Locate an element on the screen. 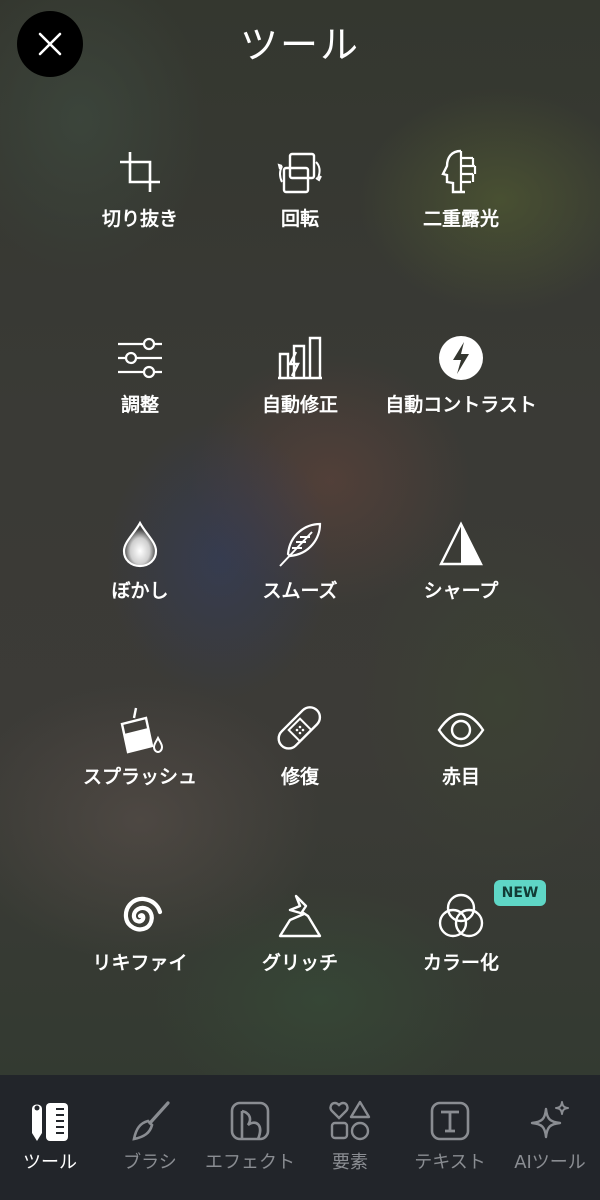 The height and width of the screenshot is (1200, 600). double-exposure-icon is located at coordinates (459, 171).